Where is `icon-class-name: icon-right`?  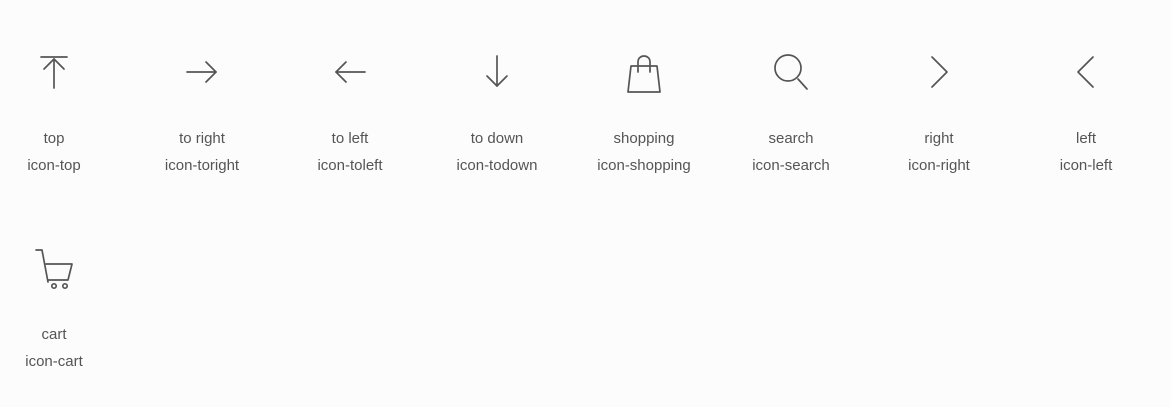 icon-class-name: icon-right is located at coordinates (939, 165).